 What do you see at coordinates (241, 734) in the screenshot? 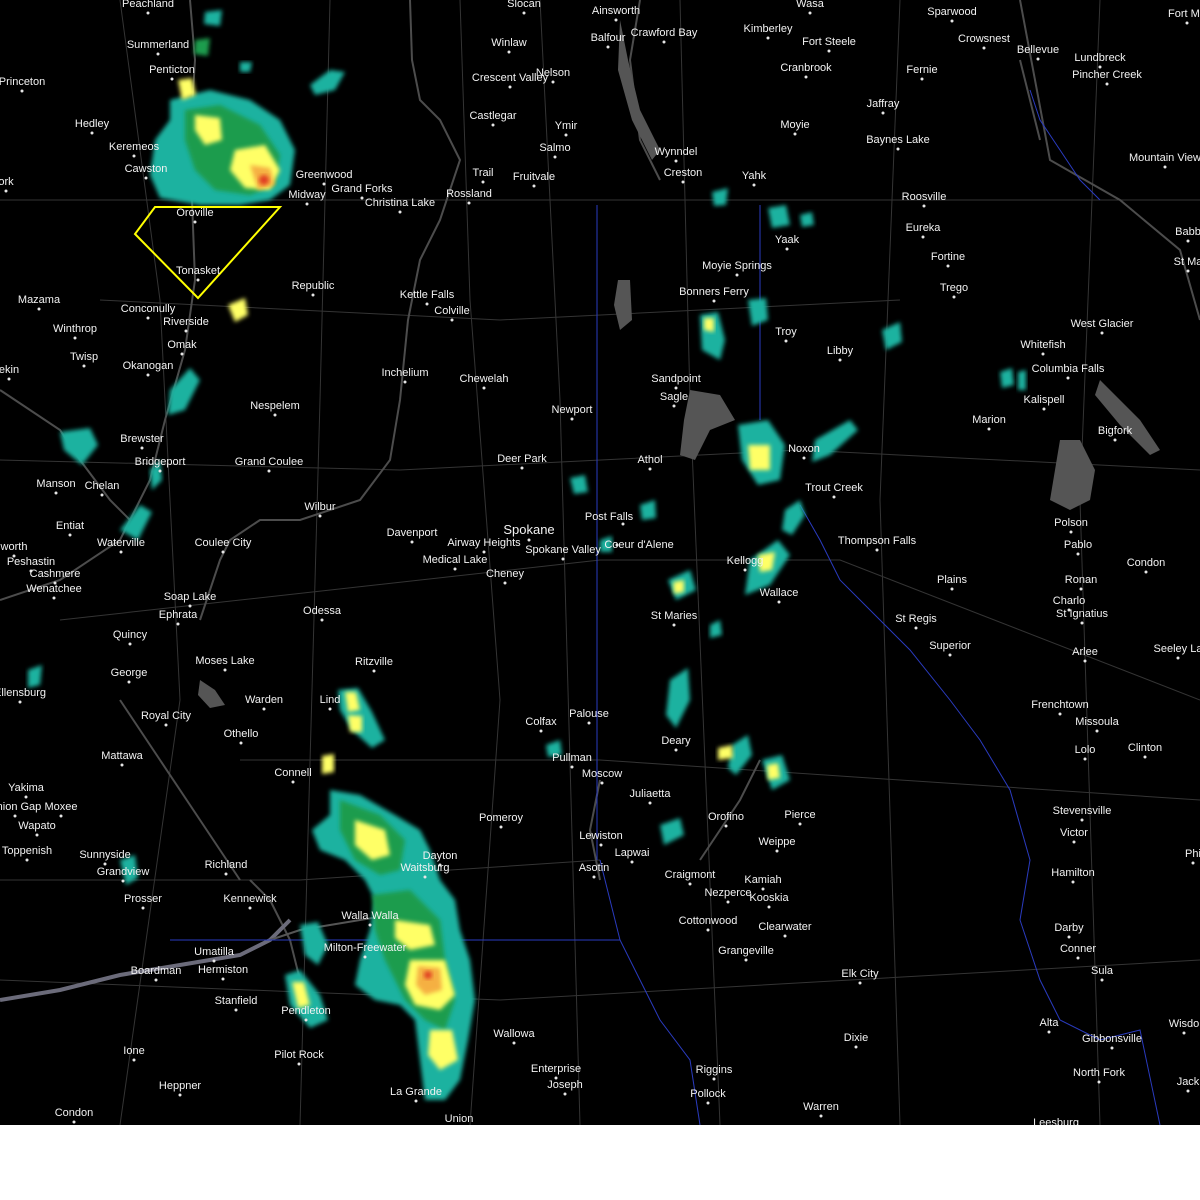
I see `place-label: Othello` at bounding box center [241, 734].